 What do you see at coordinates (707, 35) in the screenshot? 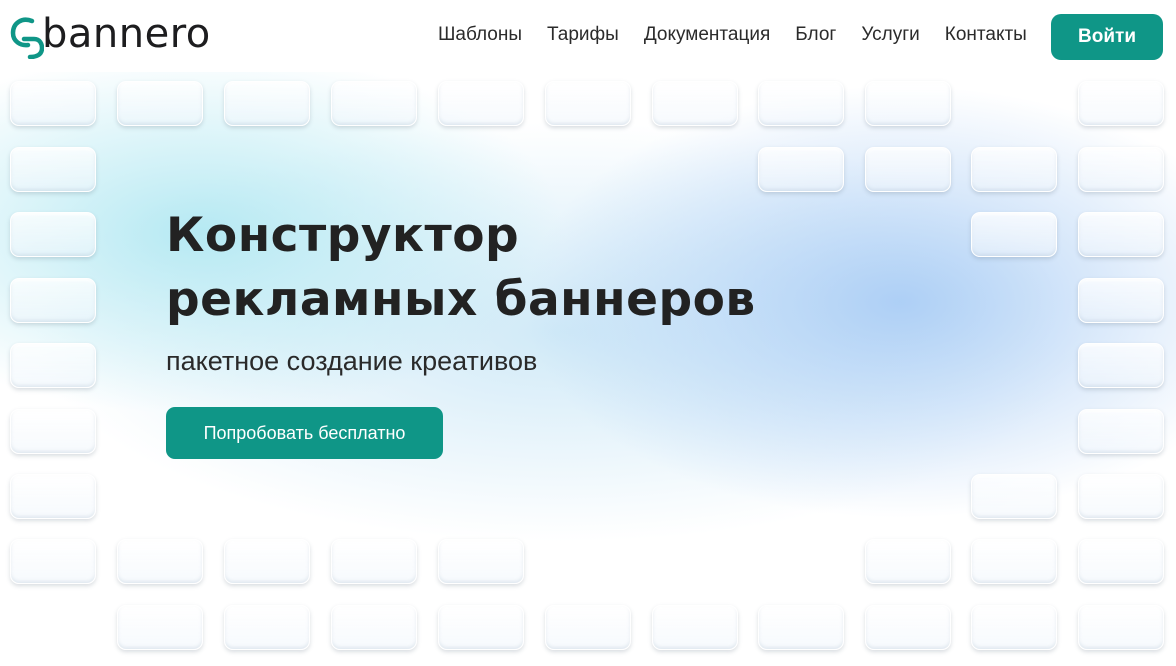
I see `nav-docs: Документация` at bounding box center [707, 35].